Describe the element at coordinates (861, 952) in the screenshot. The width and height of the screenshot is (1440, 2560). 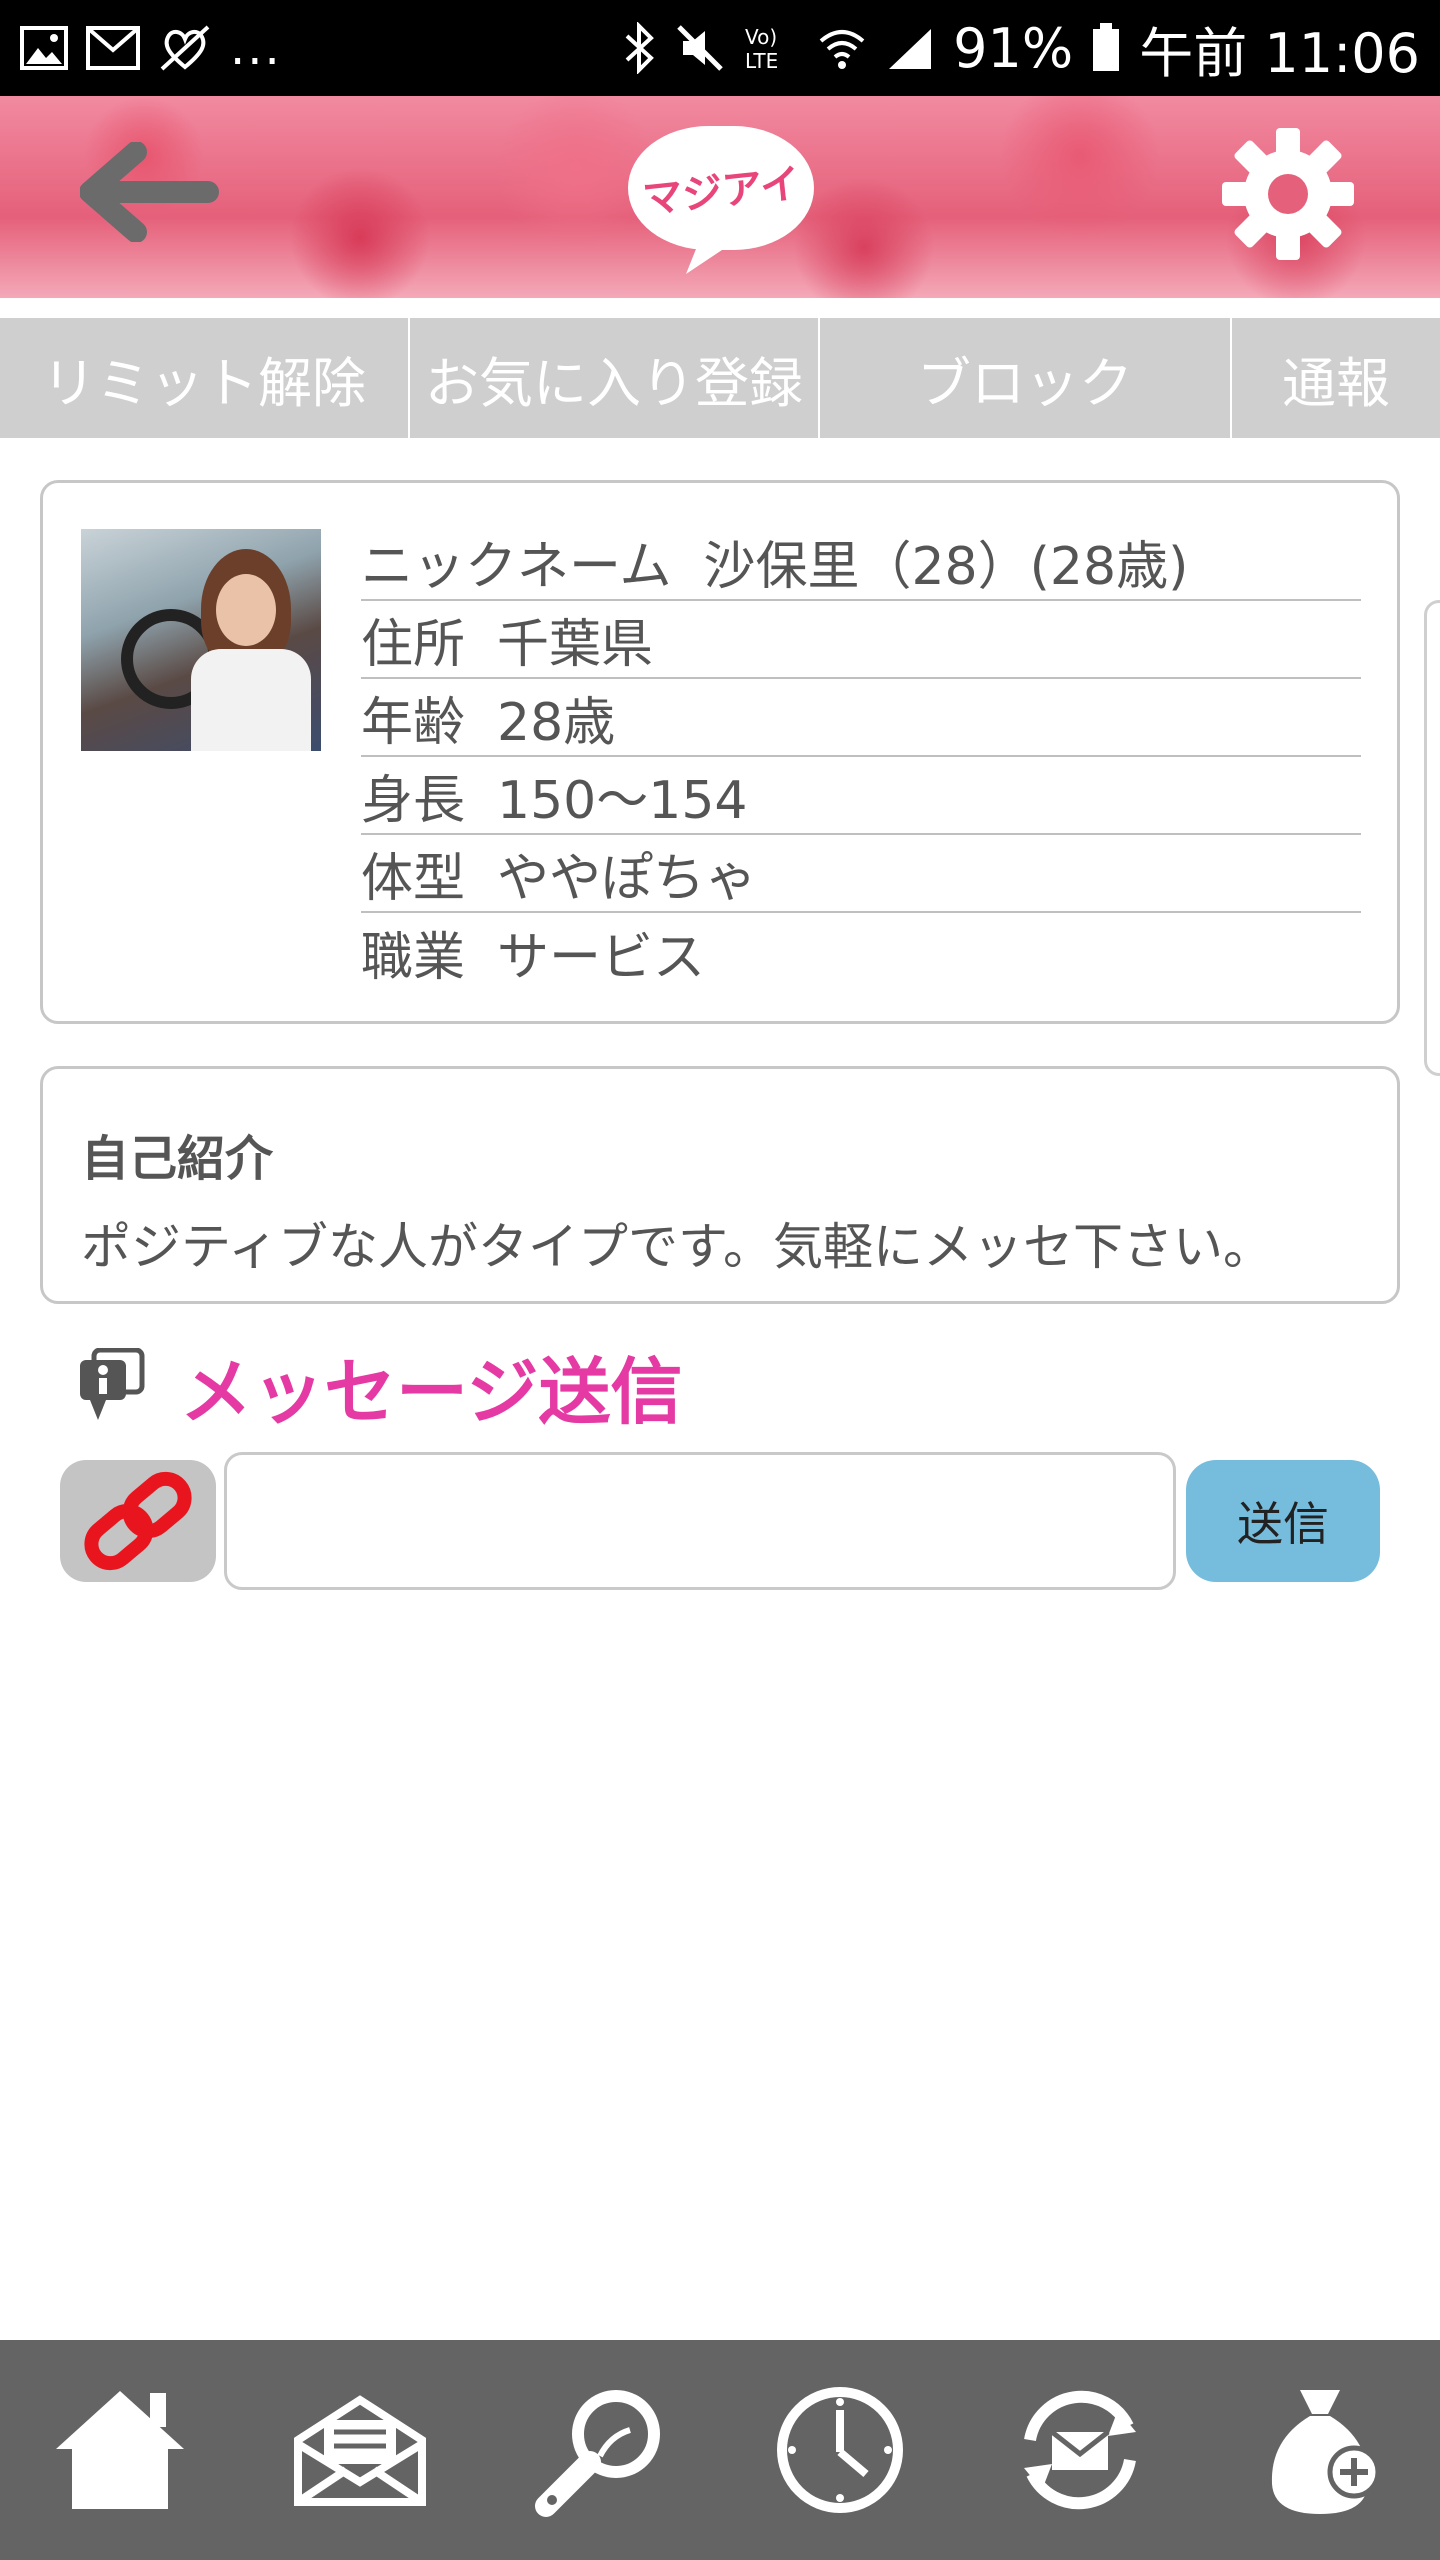
I see `profile-row-occupation: 職業 サービス` at that location.